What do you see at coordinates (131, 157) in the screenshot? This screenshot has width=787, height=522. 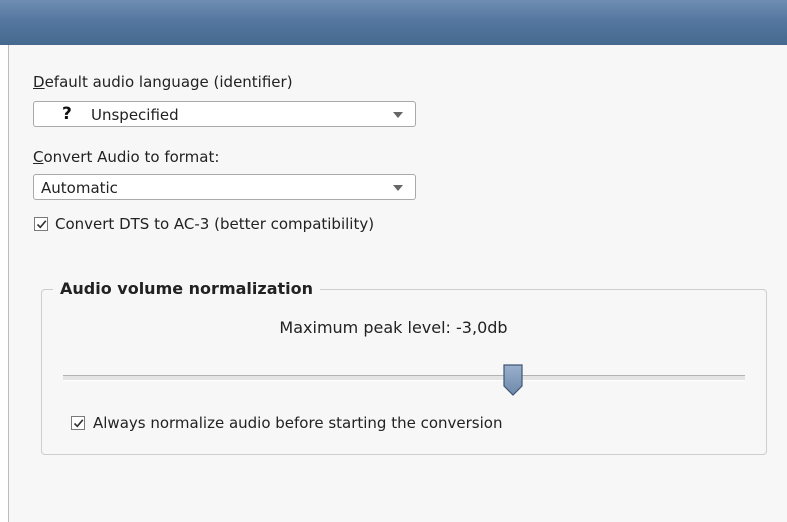 I see `convert-format-label-text: onvert Audio to format:` at bounding box center [131, 157].